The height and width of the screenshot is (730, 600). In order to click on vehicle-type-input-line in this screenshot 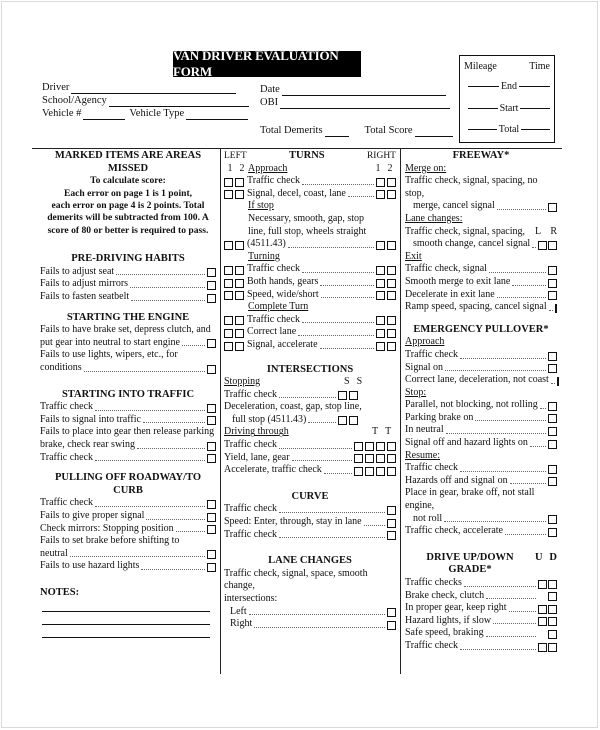, I will do `click(217, 115)`.